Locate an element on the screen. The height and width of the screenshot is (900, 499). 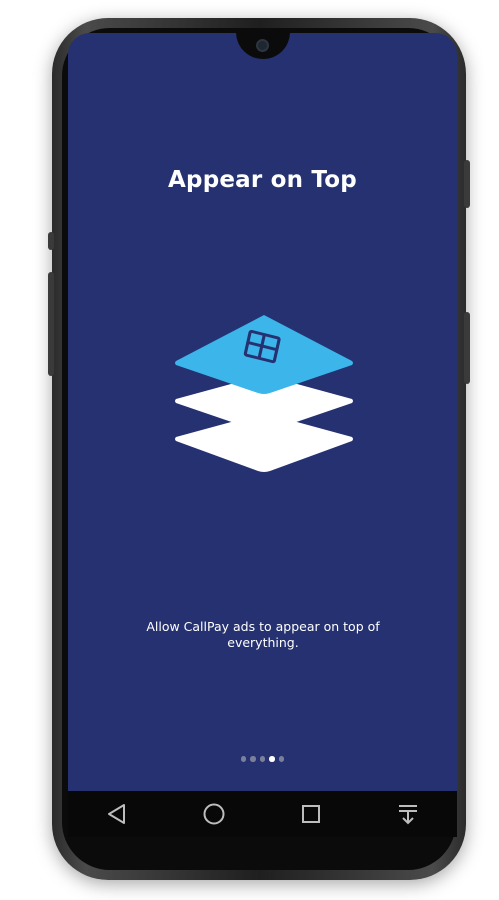
home-button is located at coordinates (214, 814).